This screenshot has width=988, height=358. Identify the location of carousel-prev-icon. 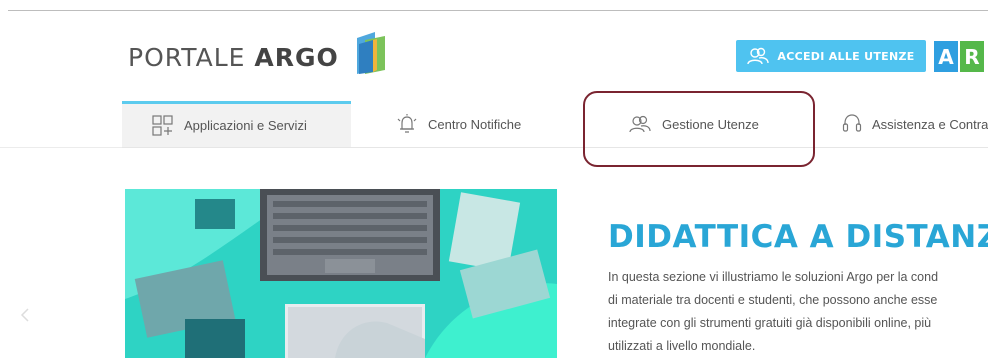
(25, 315).